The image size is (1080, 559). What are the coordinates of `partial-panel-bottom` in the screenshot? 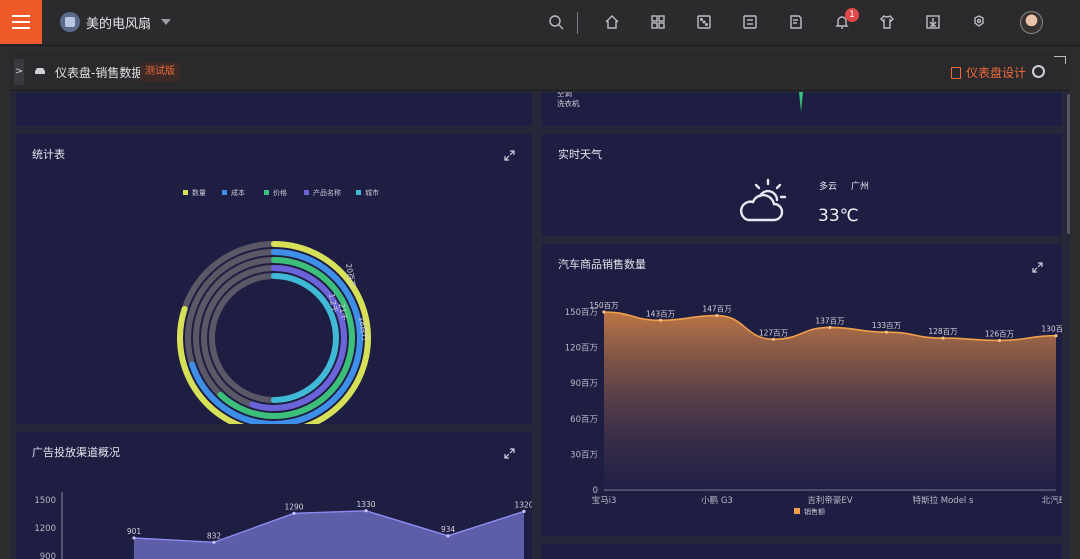 It's located at (802, 551).